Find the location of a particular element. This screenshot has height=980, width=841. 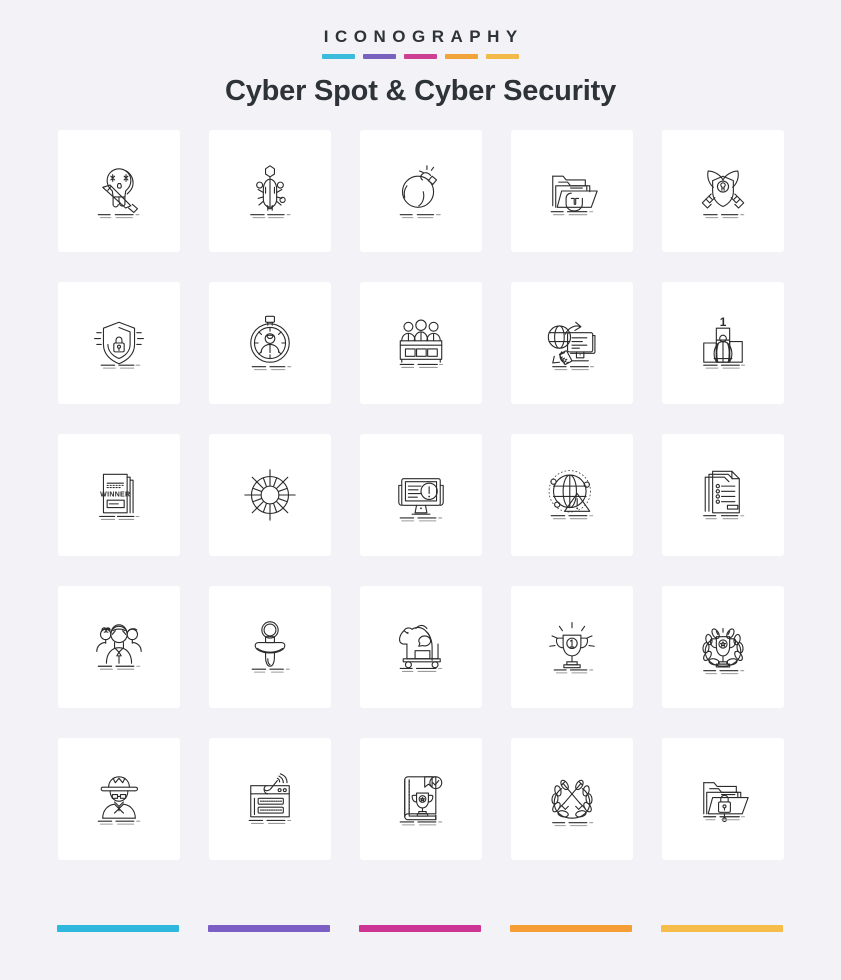

icon-card-laurel-swords is located at coordinates (571, 798).